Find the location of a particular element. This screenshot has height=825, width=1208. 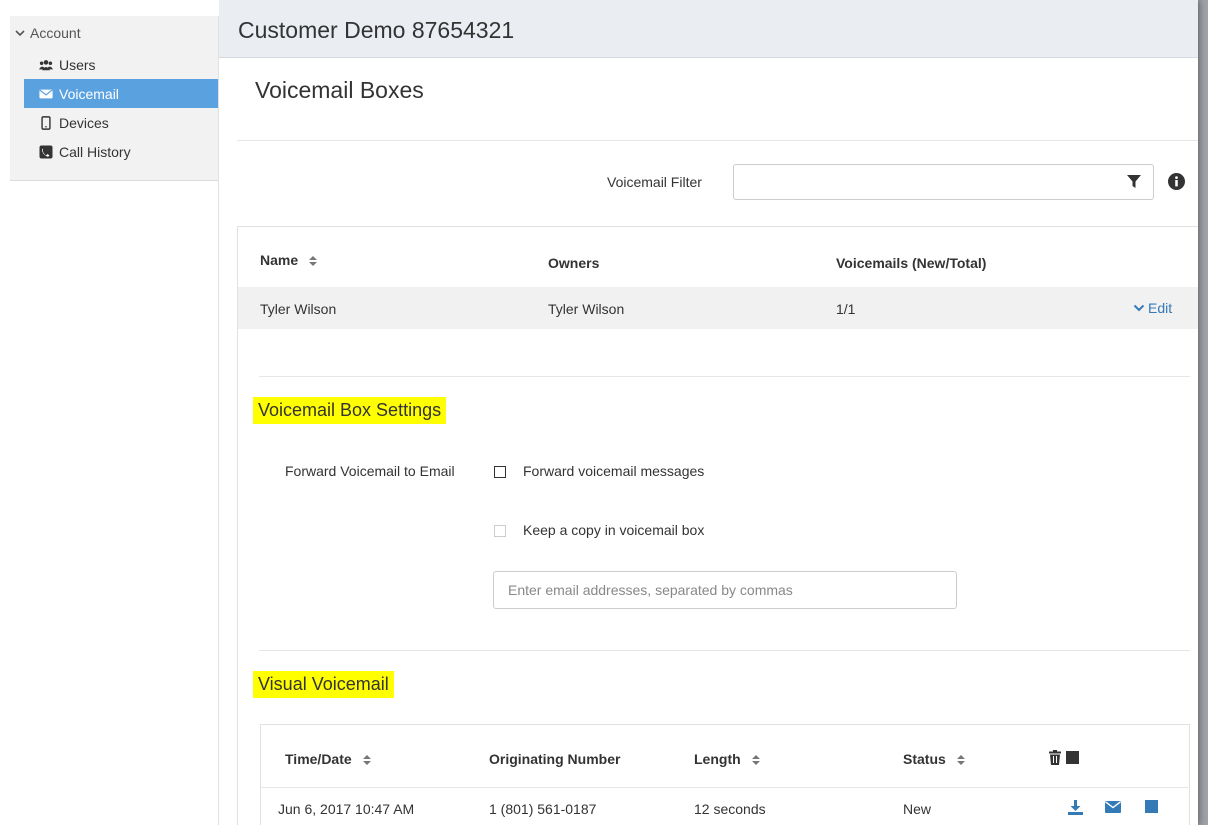

account-header: Customer Demo 87654321 is located at coordinates (708, 29).